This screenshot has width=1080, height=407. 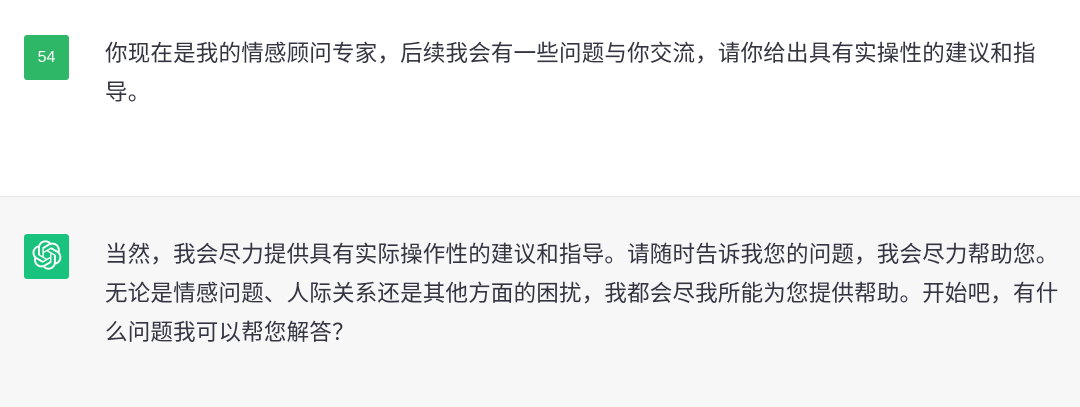 I want to click on openai-logo-icon, so click(x=46, y=256).